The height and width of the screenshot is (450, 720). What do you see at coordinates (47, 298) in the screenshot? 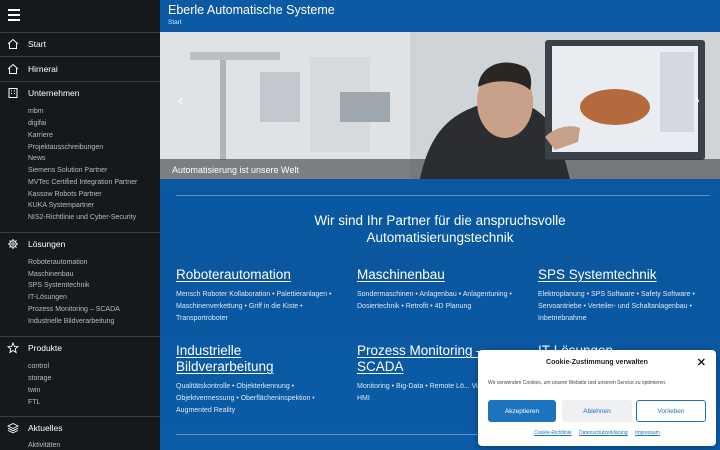
I see `sub-item: IT-Lösungen` at bounding box center [47, 298].